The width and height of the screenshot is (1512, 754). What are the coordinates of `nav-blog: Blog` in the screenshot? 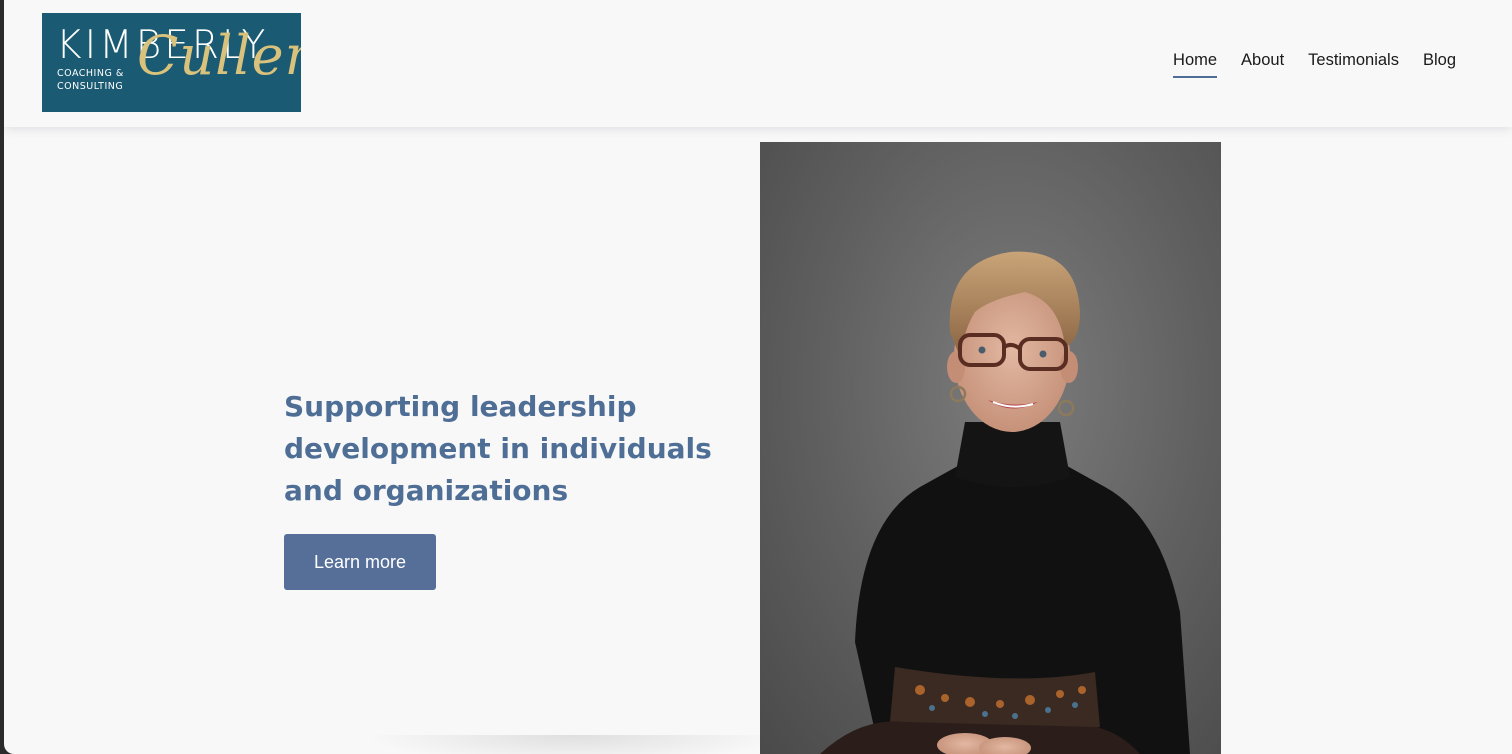 It's located at (1439, 63).